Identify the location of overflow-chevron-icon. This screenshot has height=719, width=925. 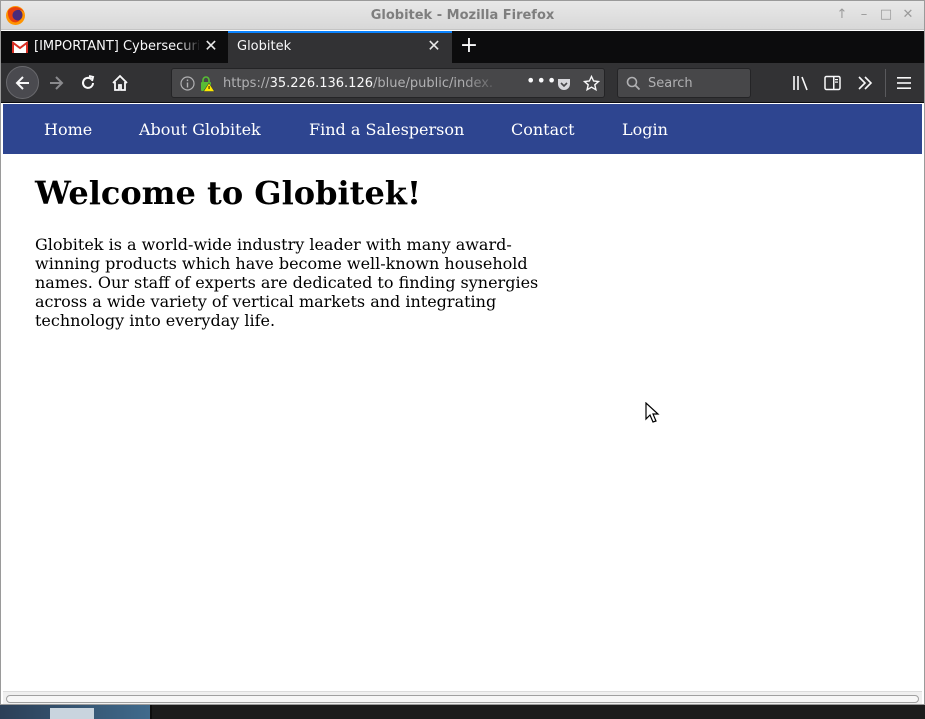
(865, 83).